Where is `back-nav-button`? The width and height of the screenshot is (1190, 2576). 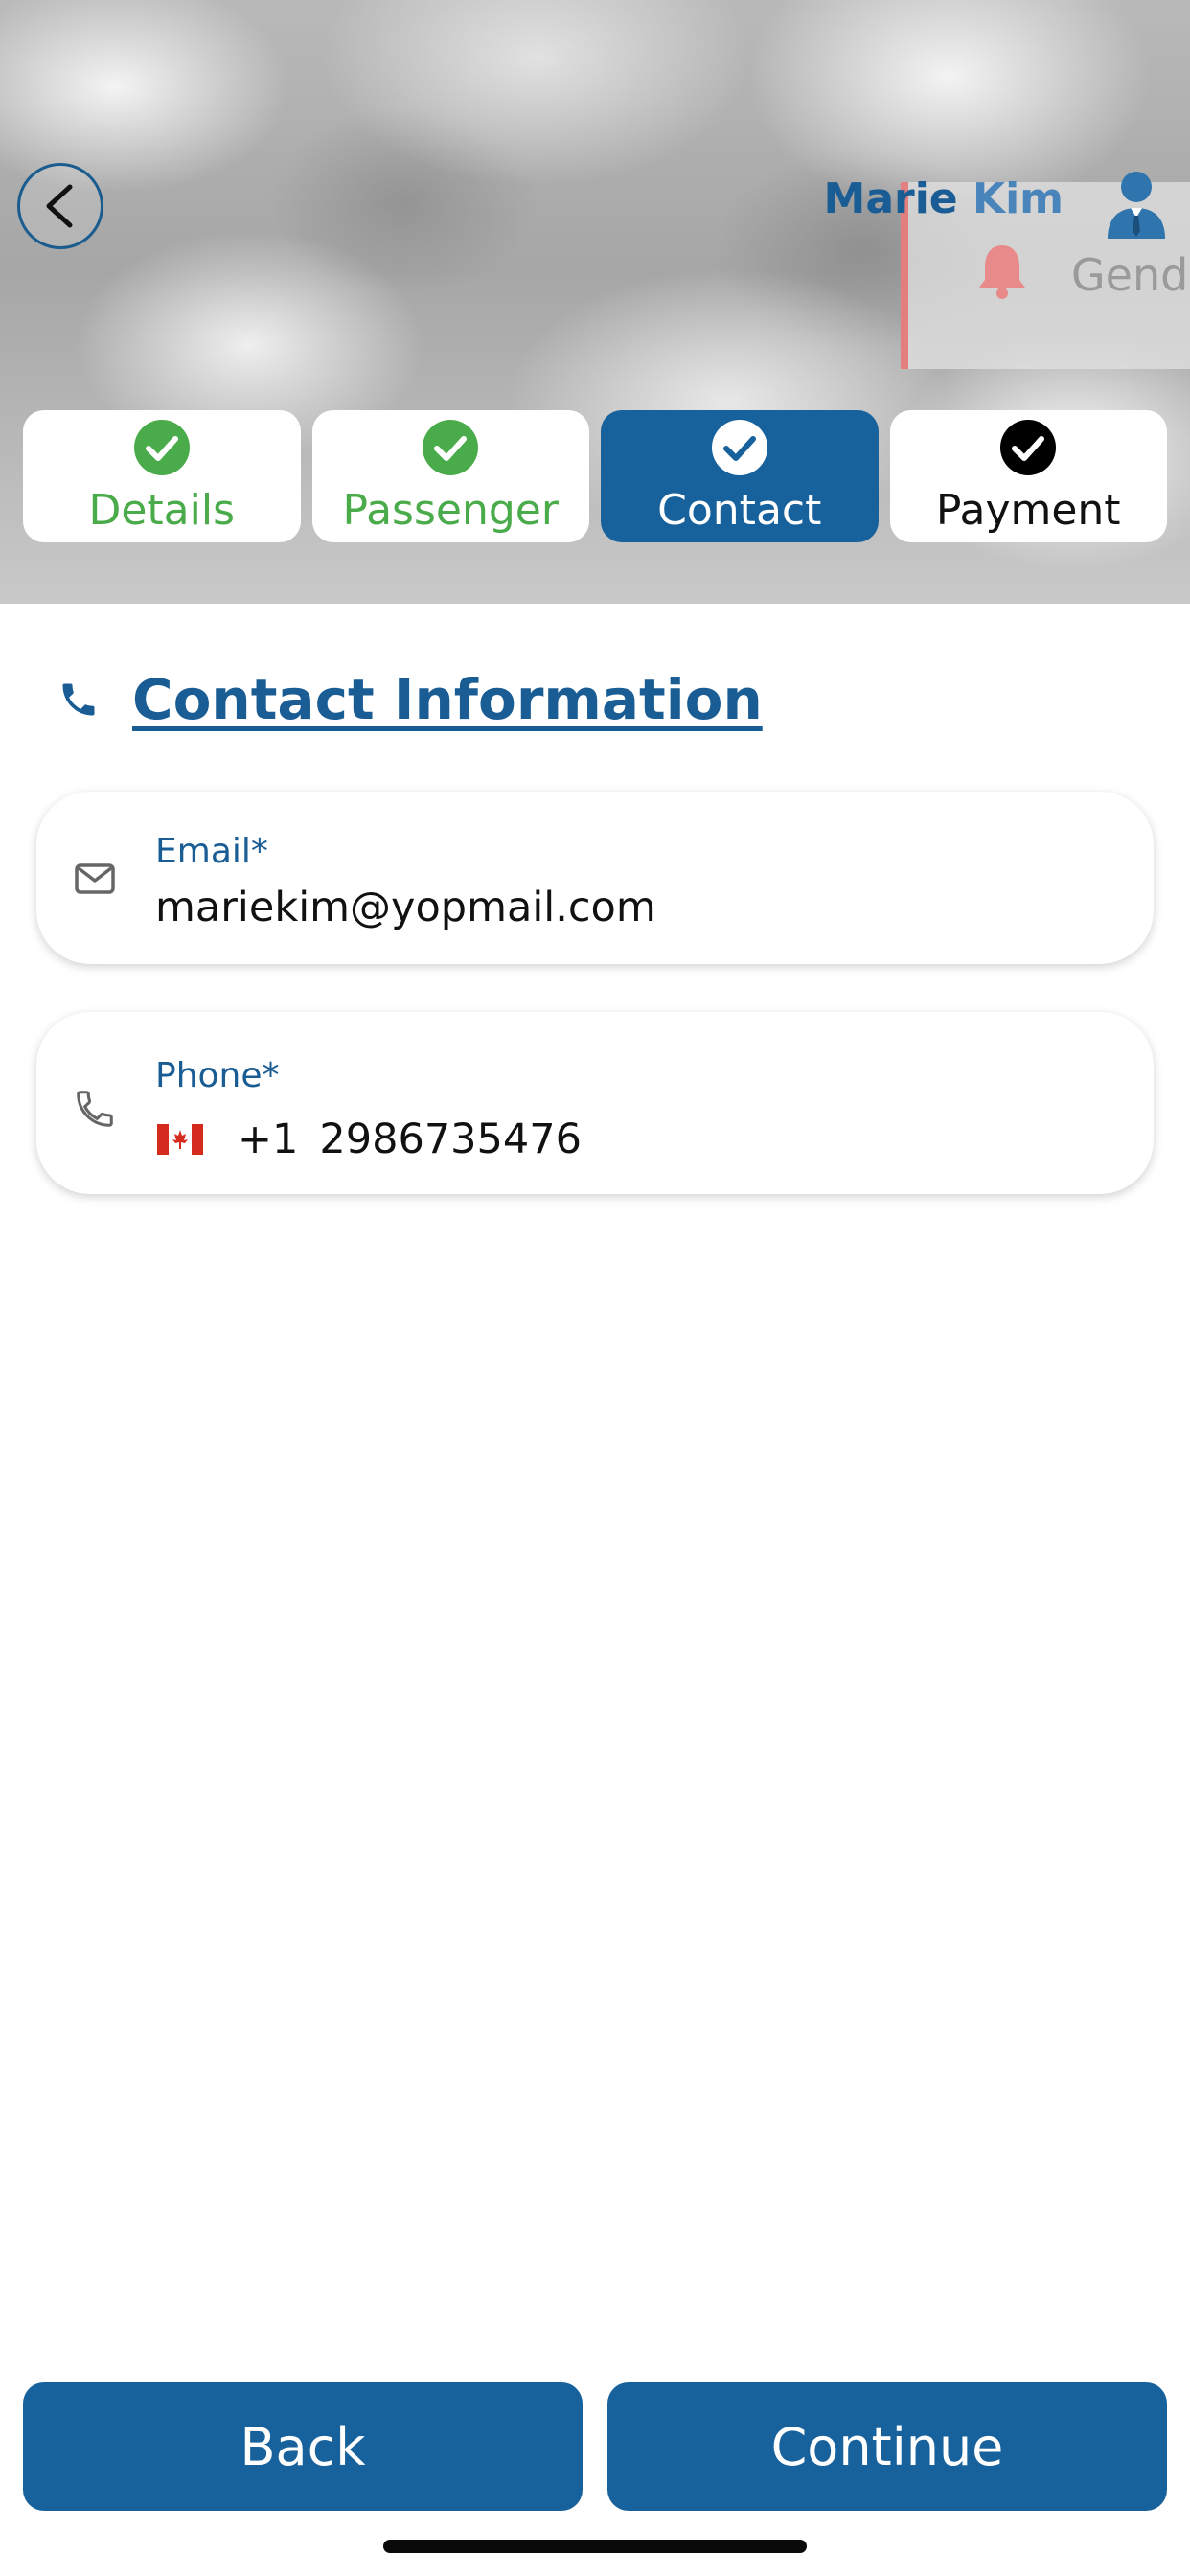 back-nav-button is located at coordinates (60, 206).